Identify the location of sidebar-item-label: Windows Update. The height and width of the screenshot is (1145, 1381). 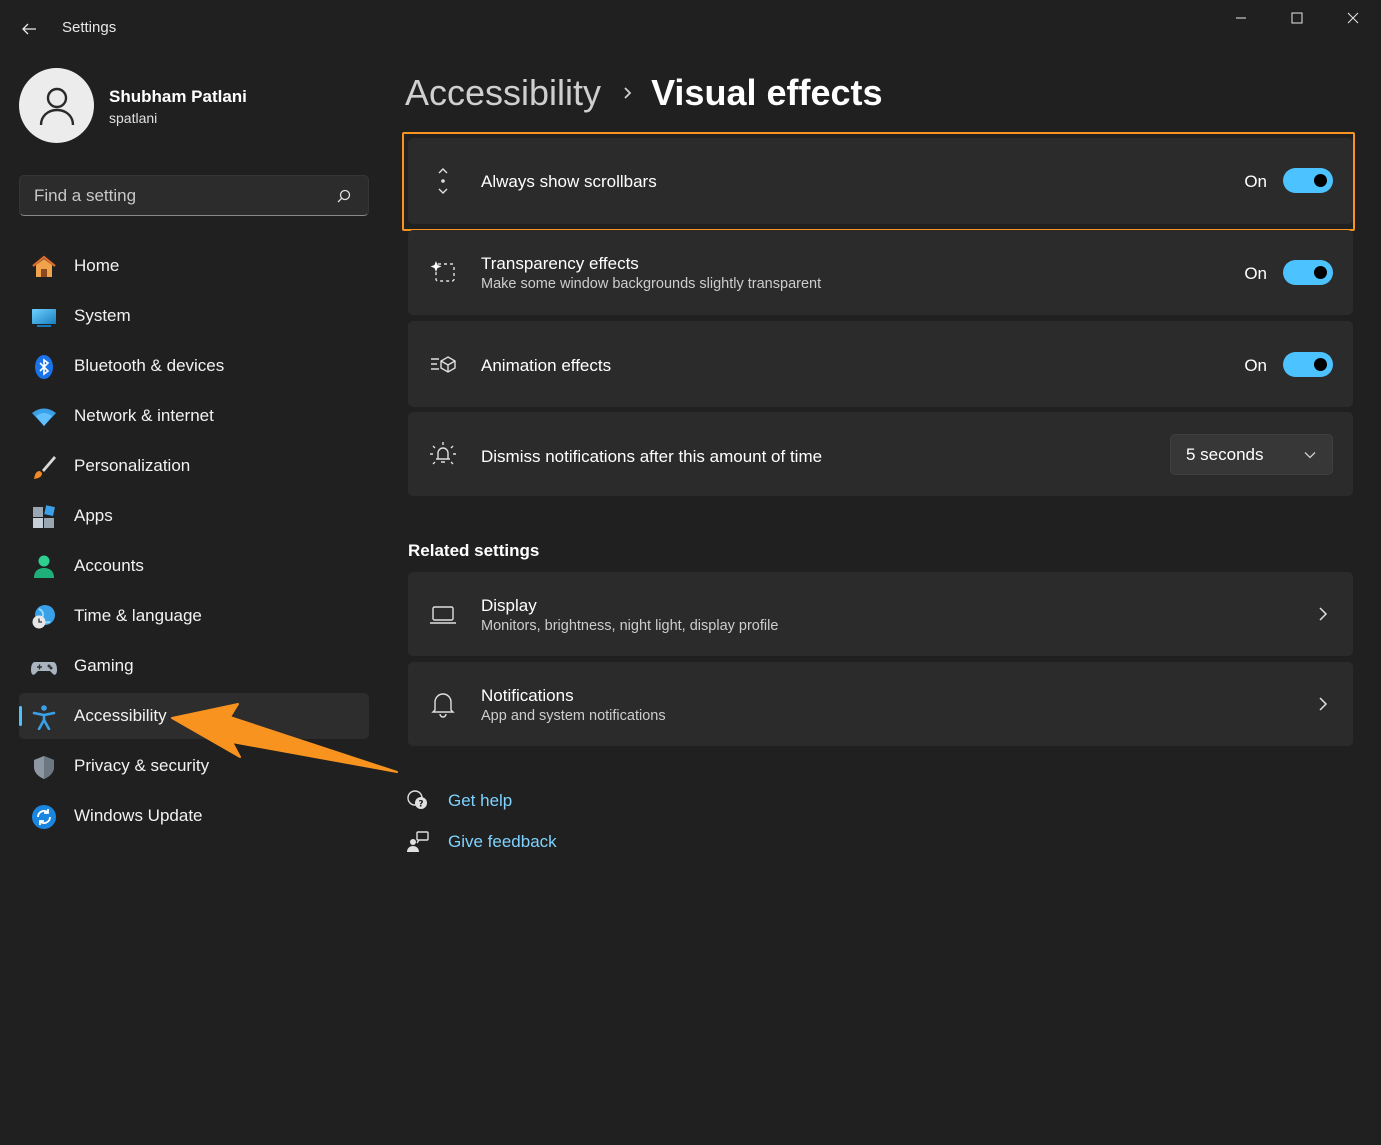
(138, 815).